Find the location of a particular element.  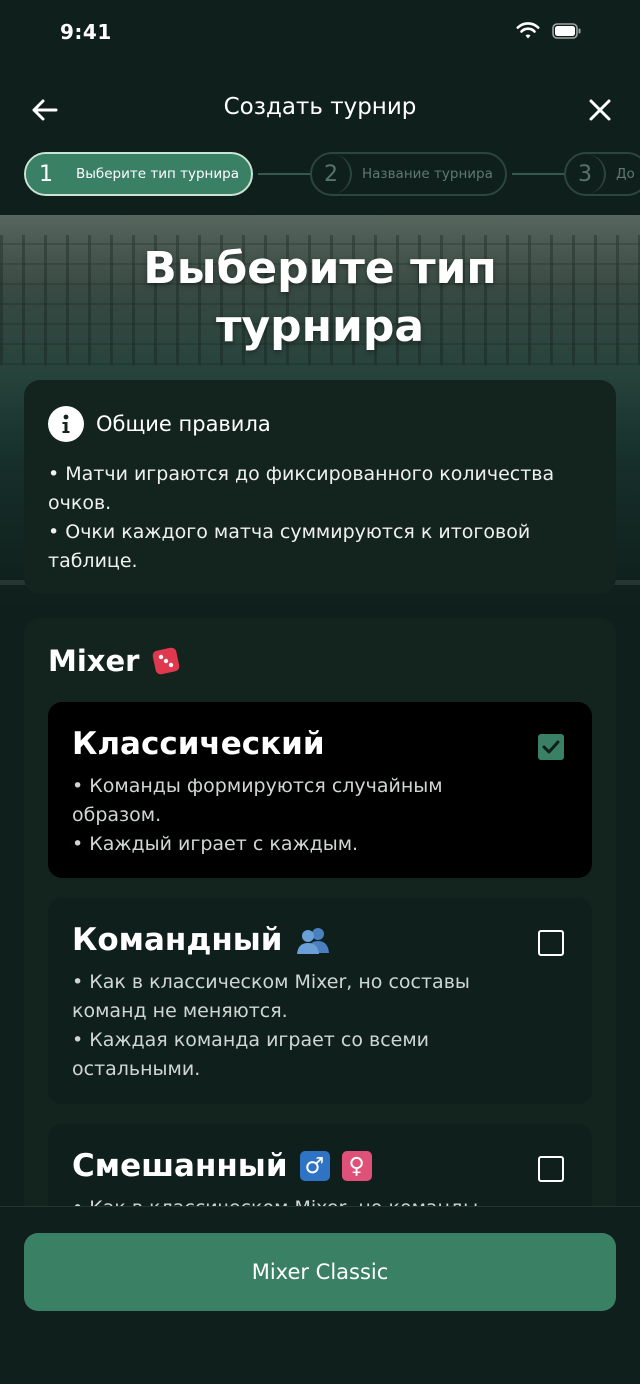

header: Создать турнир is located at coordinates (320, 110).